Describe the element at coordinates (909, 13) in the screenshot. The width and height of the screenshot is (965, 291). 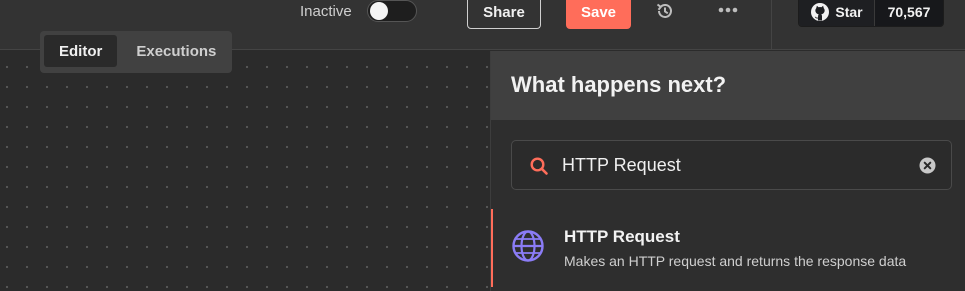
I see `star-count: 70,567` at that location.